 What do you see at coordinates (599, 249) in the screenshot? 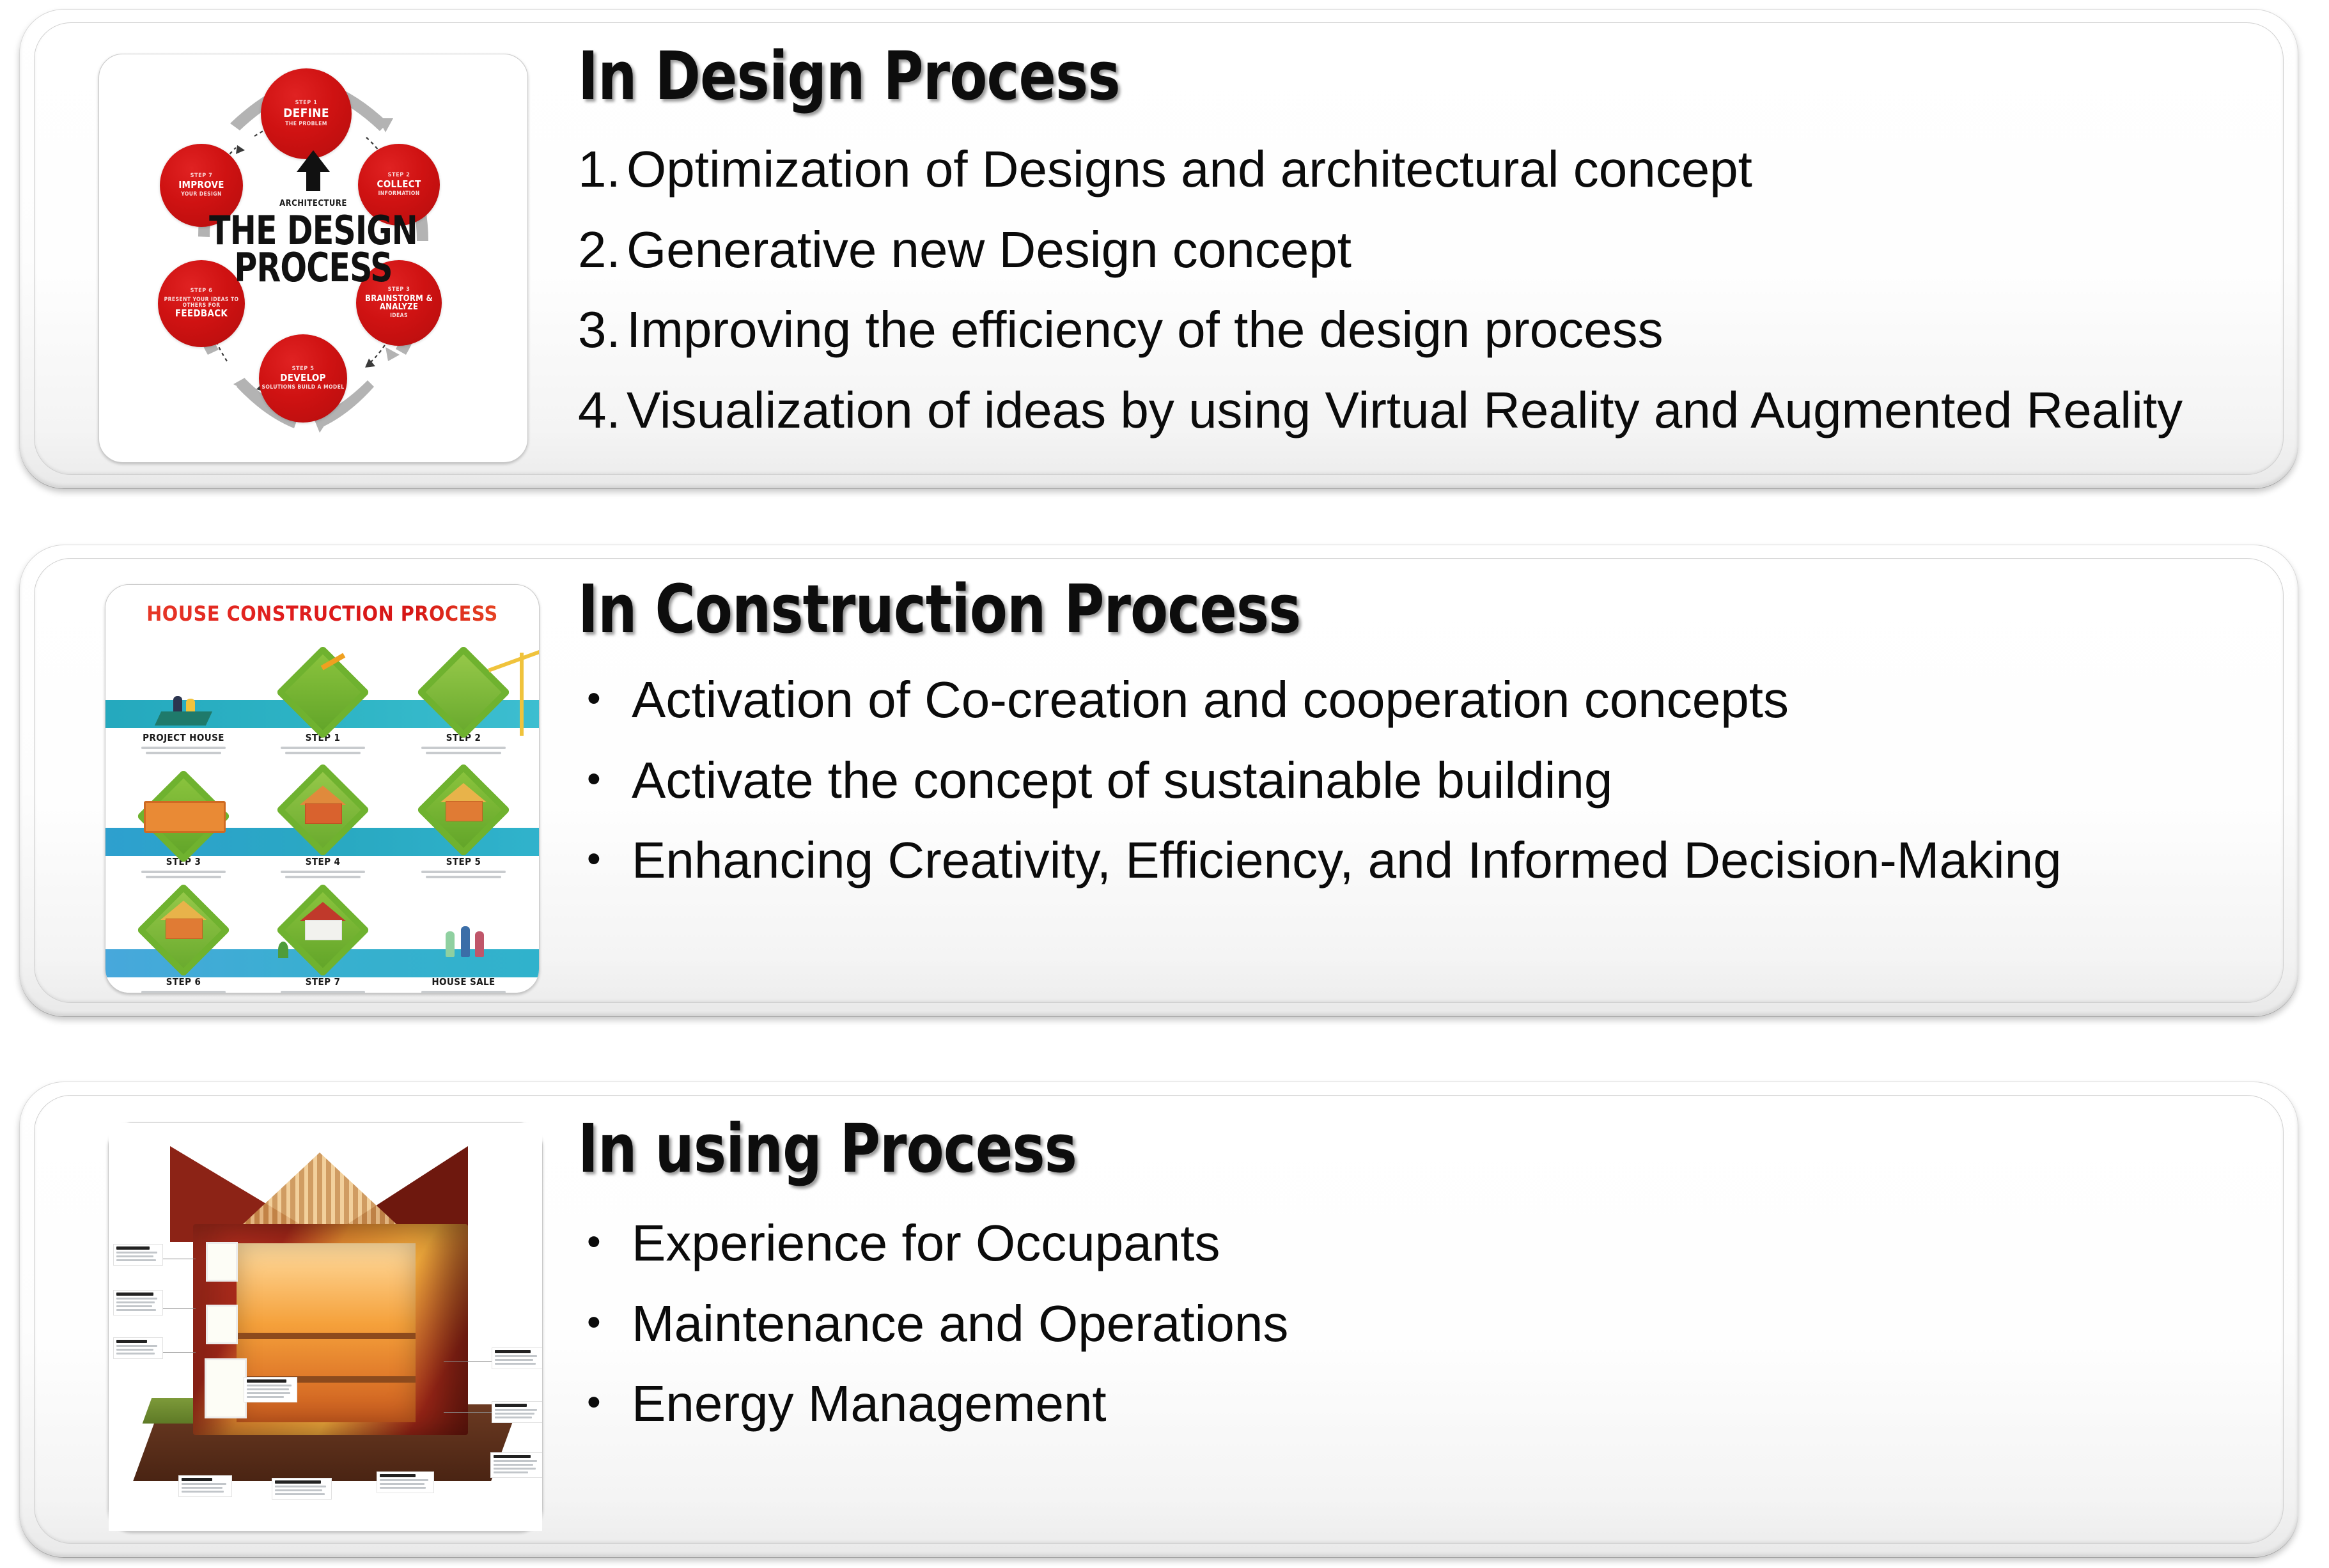
I see `list-marker: 2.` at bounding box center [599, 249].